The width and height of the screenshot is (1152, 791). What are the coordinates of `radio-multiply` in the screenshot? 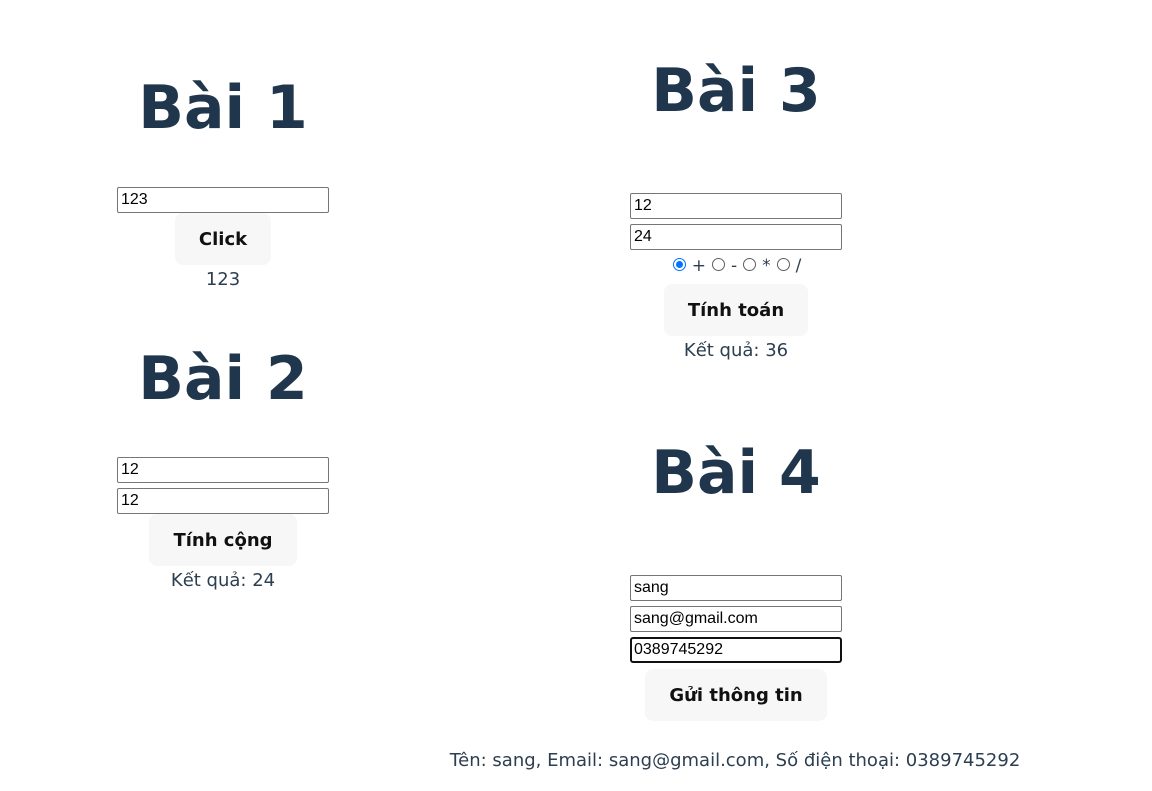 It's located at (750, 264).